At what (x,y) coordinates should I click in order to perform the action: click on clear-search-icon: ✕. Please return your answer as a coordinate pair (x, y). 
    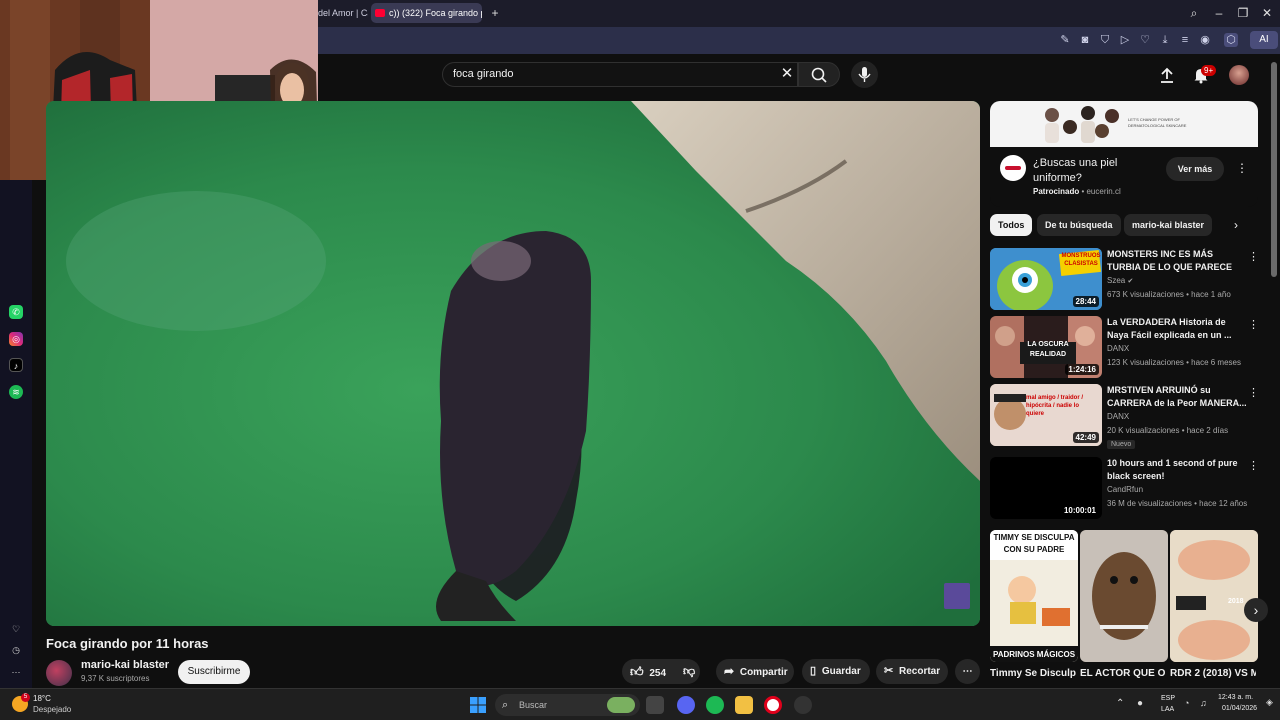
    Looking at the image, I should click on (787, 74).